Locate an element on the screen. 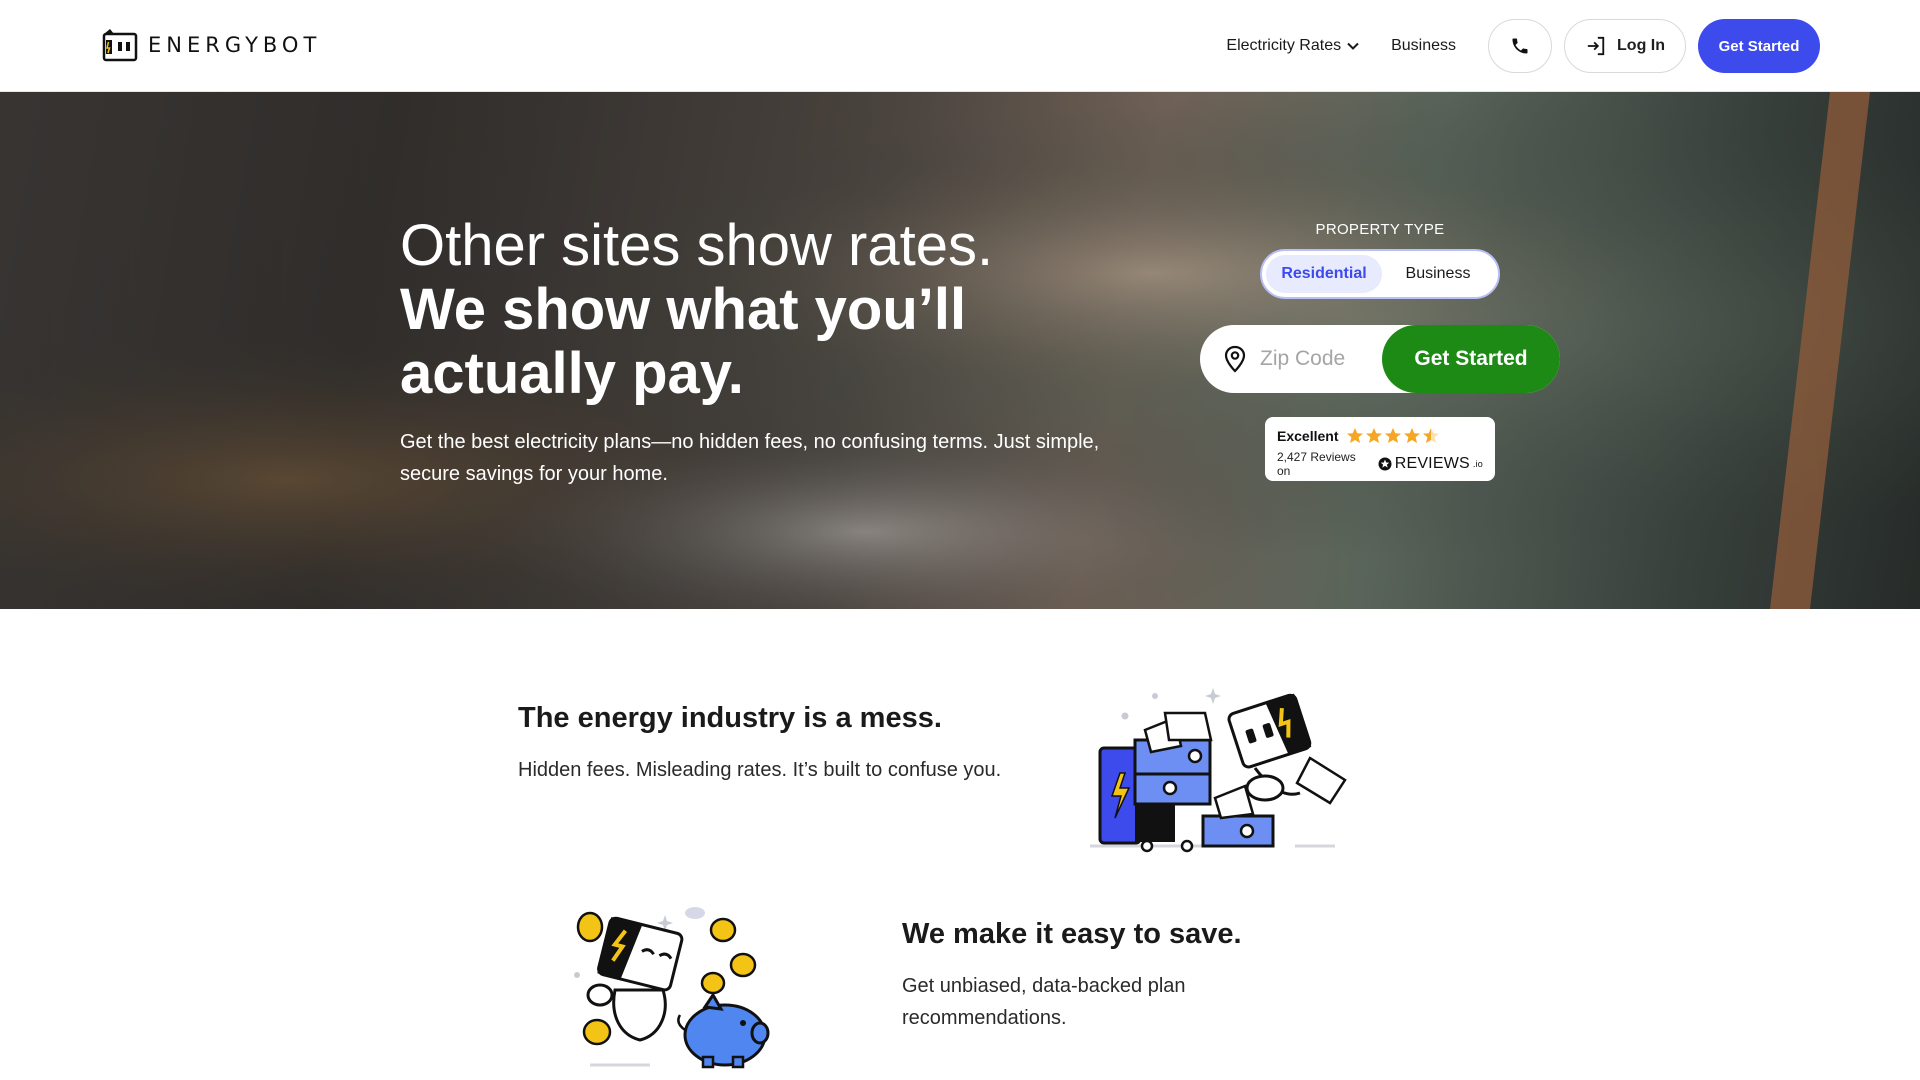 This screenshot has height=1080, width=1920. header-get-started-button: Get Started is located at coordinates (1759, 46).